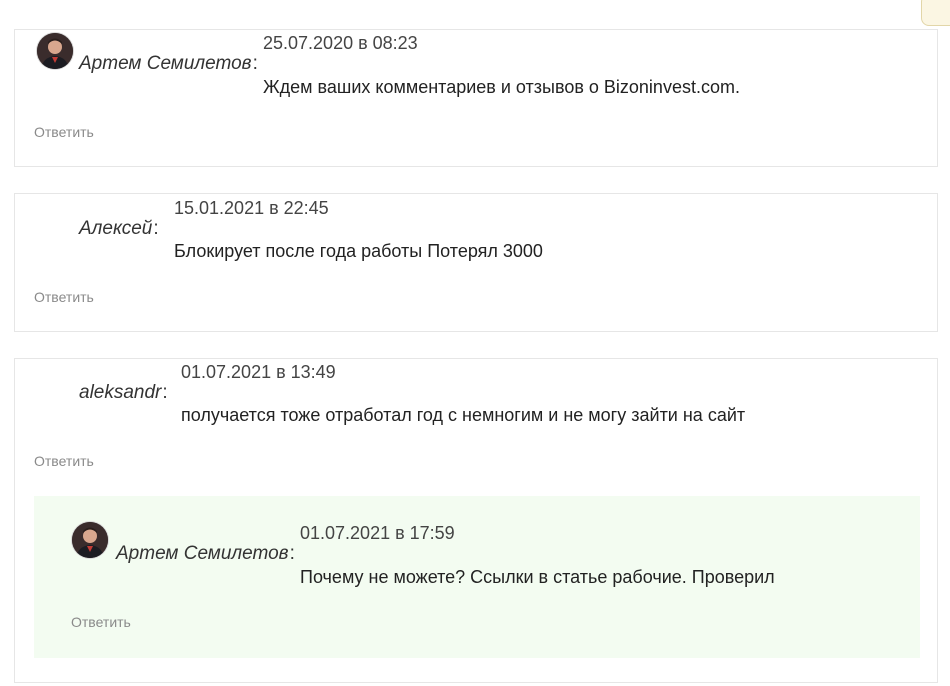  What do you see at coordinates (258, 372) in the screenshot?
I see `comment-date: 01.07.2021 в 13:49` at bounding box center [258, 372].